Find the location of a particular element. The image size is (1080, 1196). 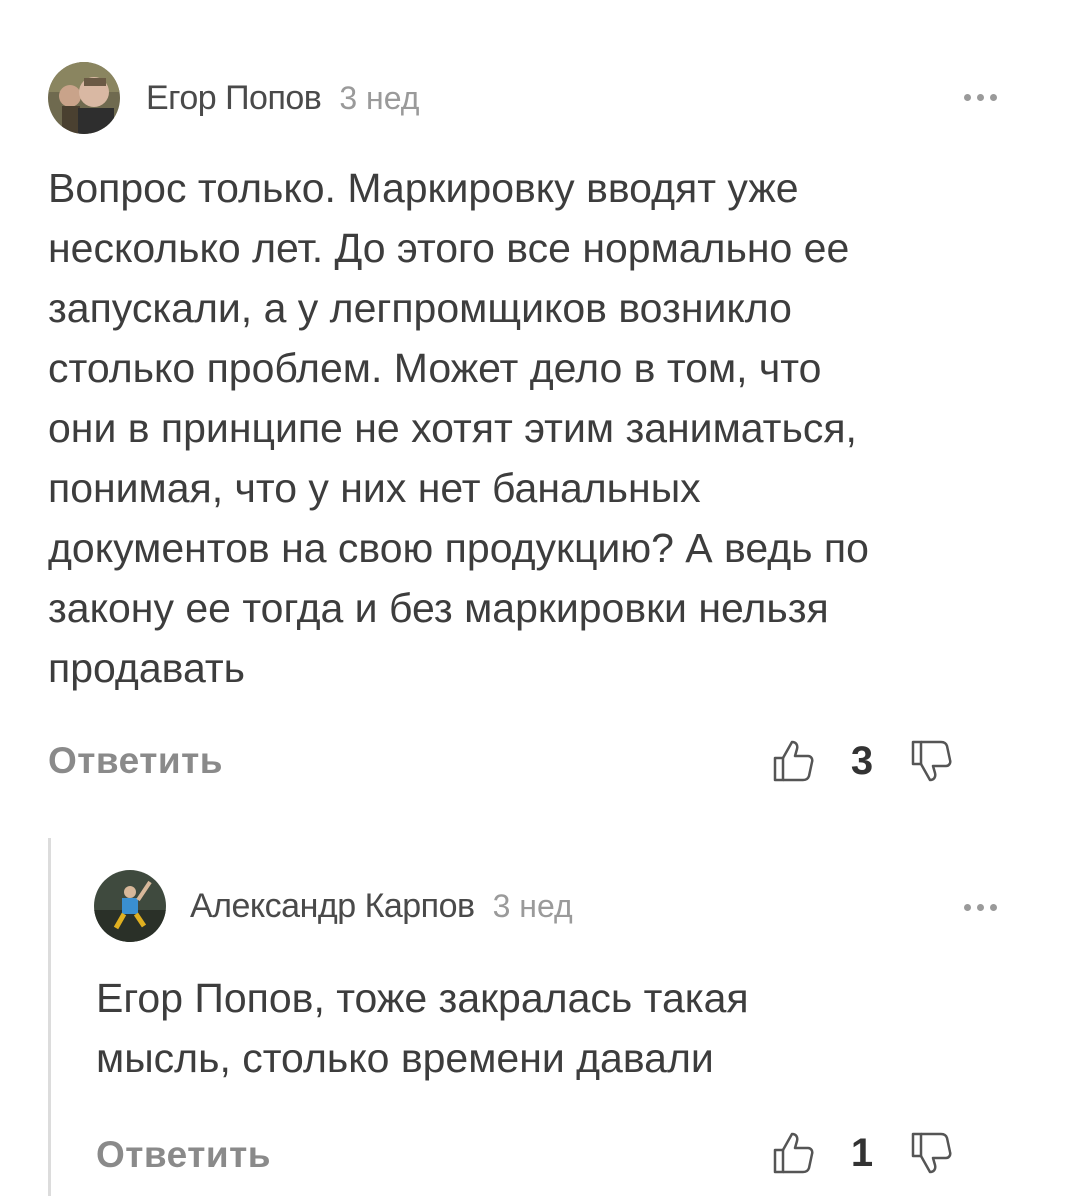

vote-controls: 3 is located at coordinates (862, 761).